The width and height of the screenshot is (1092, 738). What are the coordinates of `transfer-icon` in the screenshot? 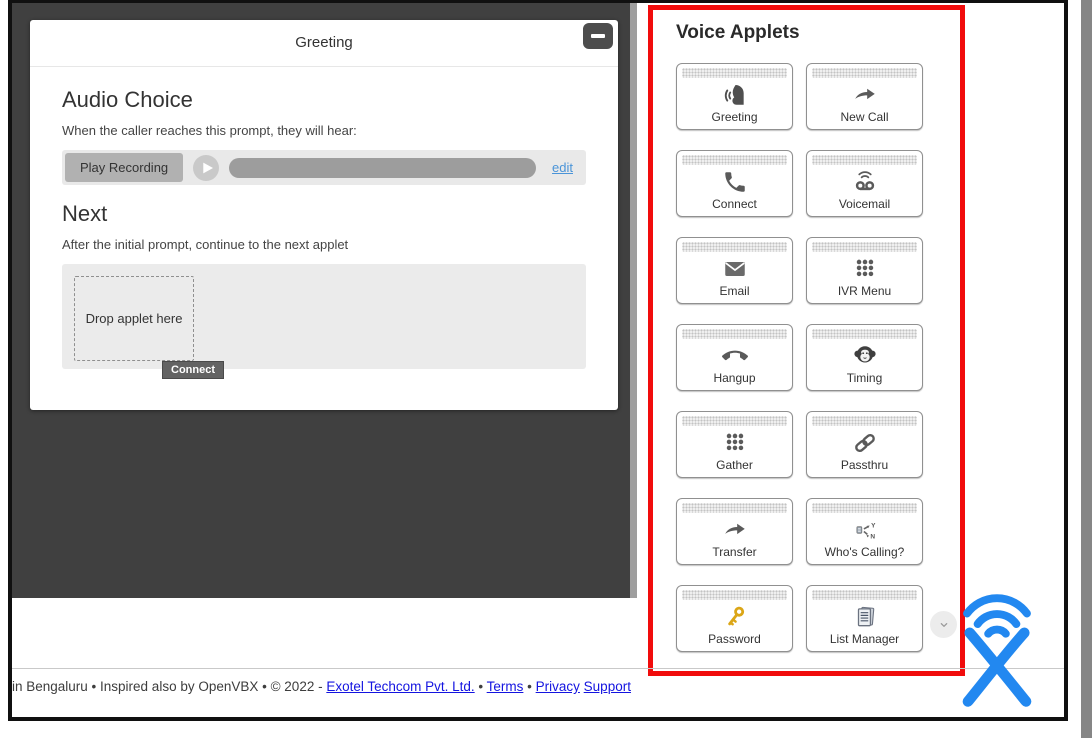 It's located at (734, 529).